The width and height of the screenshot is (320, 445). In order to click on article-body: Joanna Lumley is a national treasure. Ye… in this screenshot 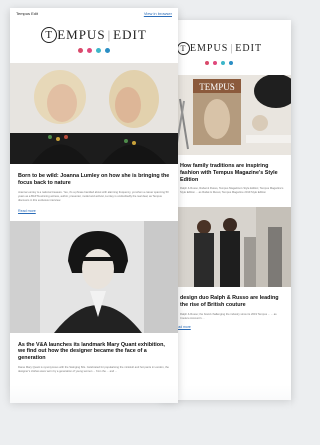, I will do `click(93, 196)`.